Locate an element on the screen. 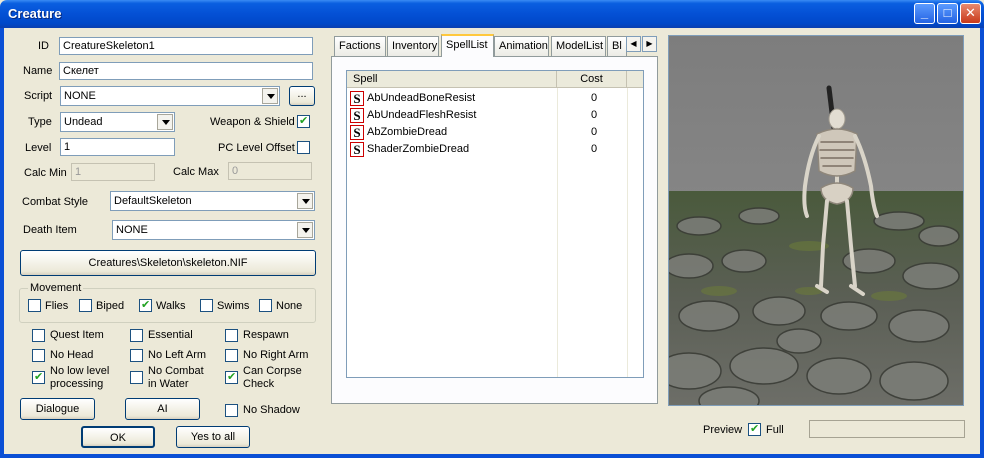  name-input: Скелет is located at coordinates (186, 71).